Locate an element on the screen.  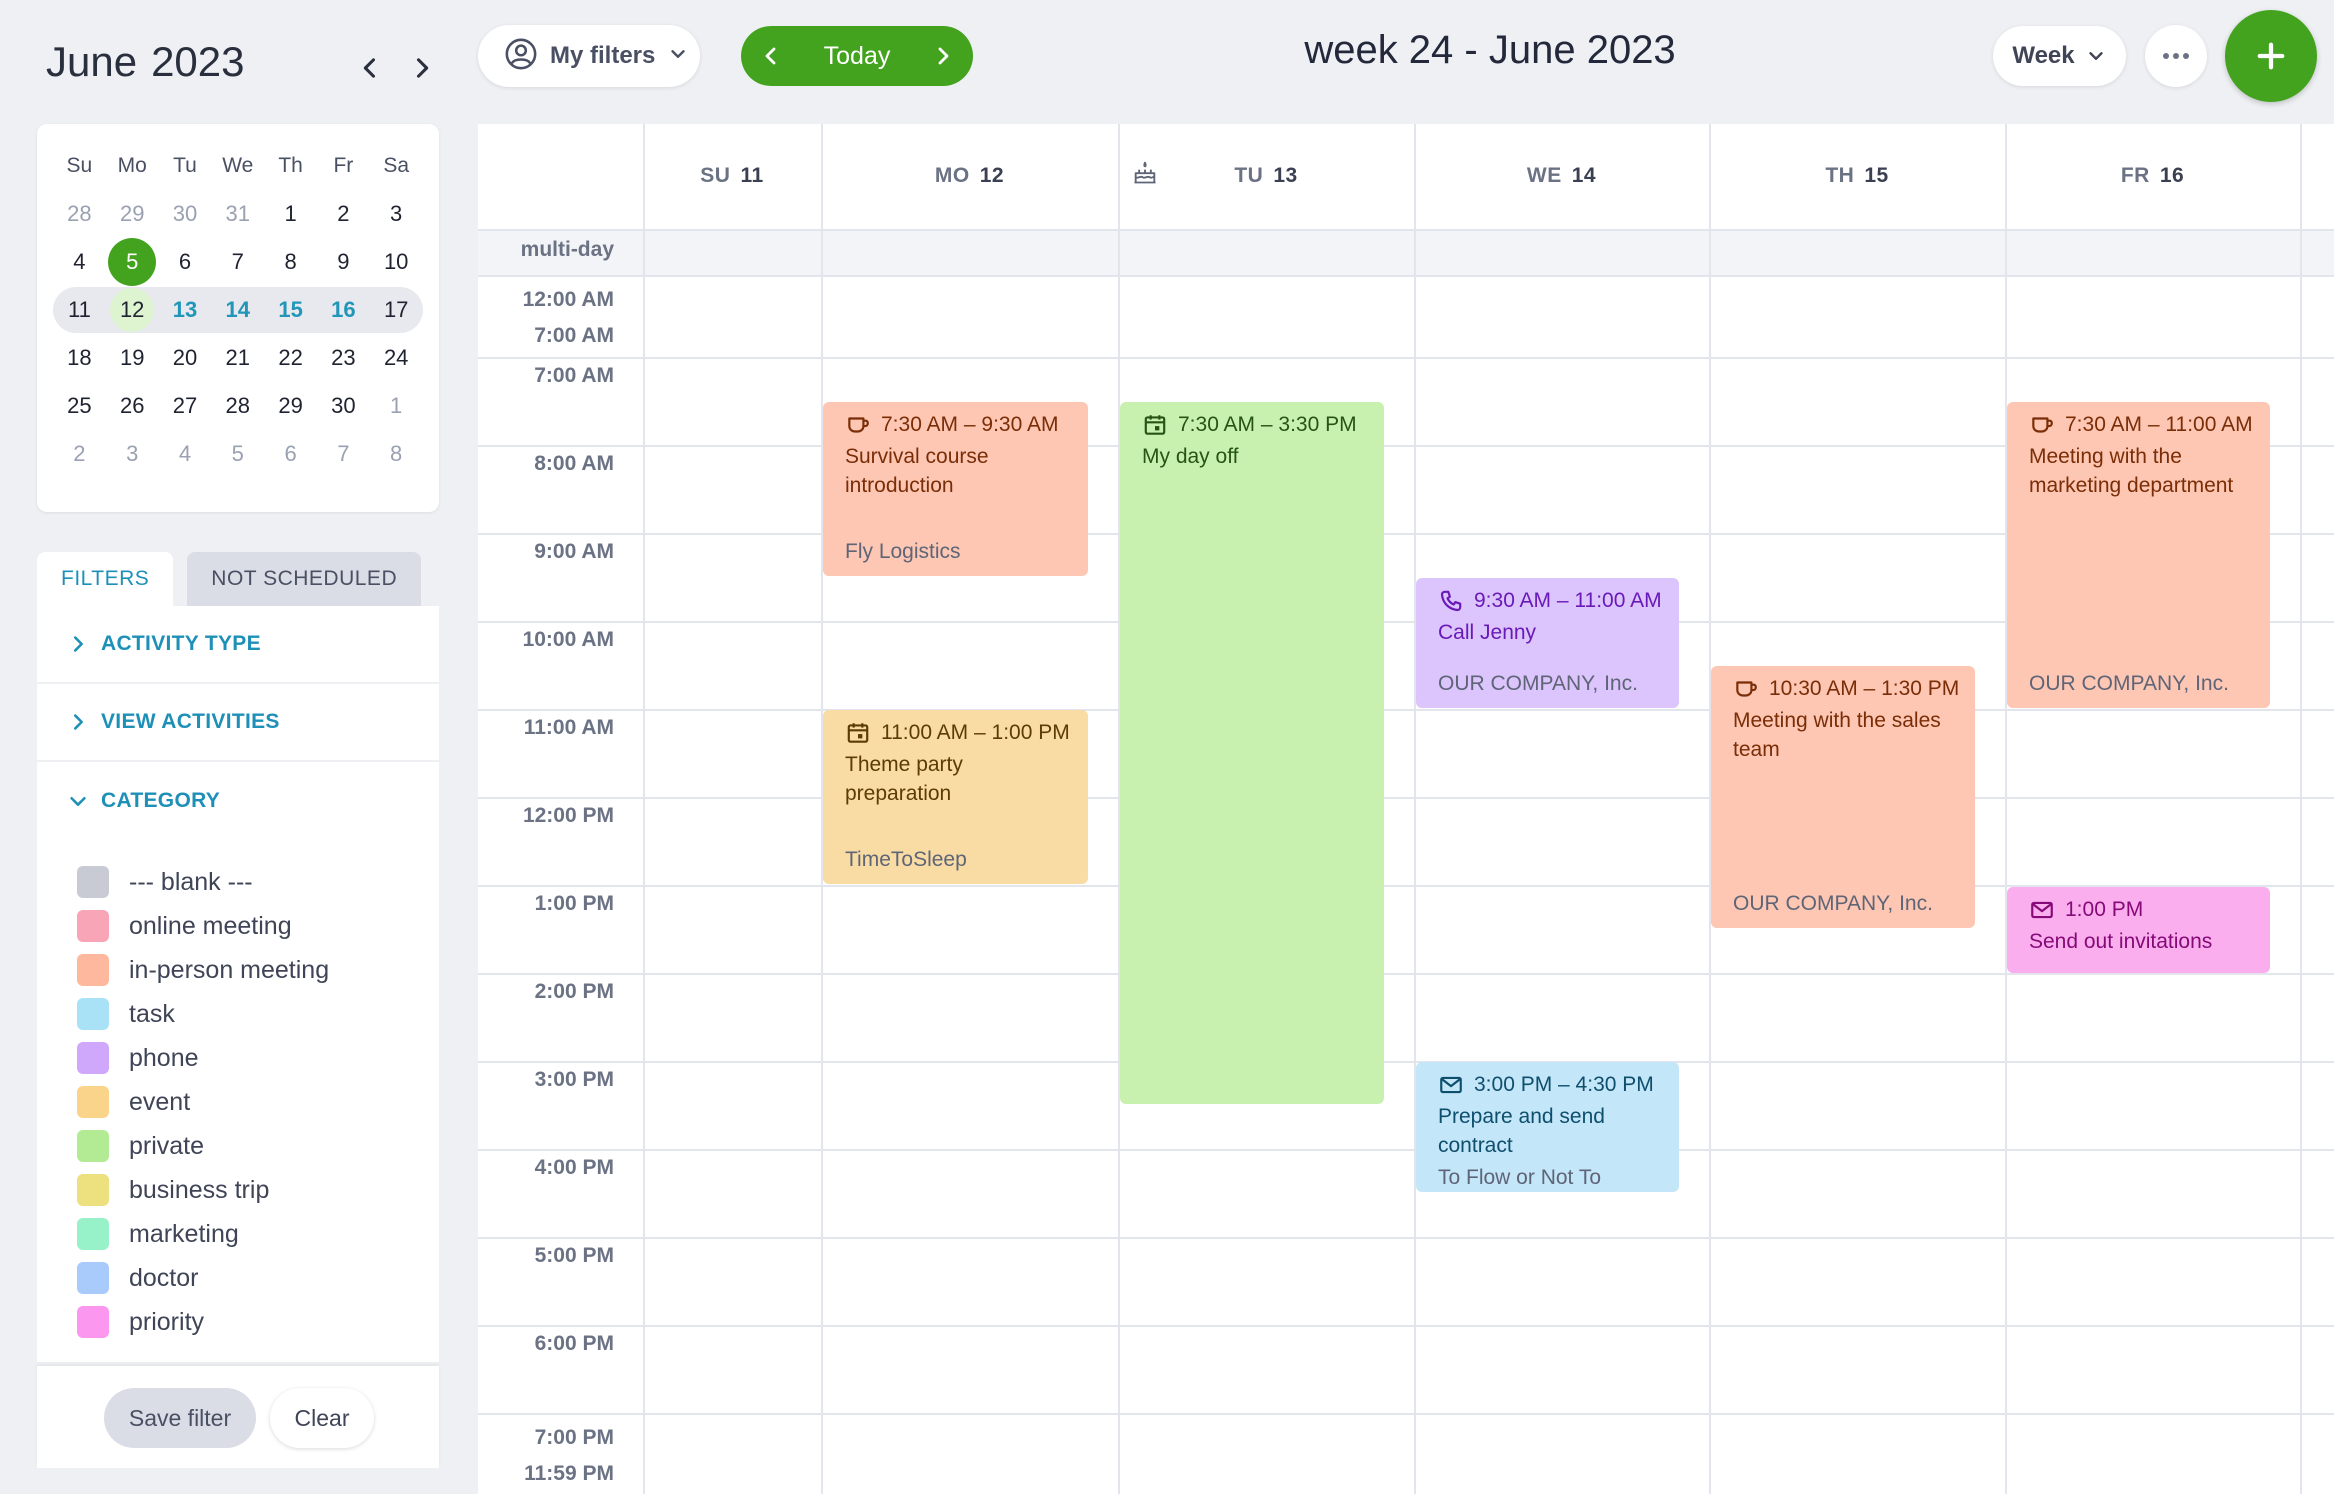
mini-calendar-day: 26 is located at coordinates (132, 406).